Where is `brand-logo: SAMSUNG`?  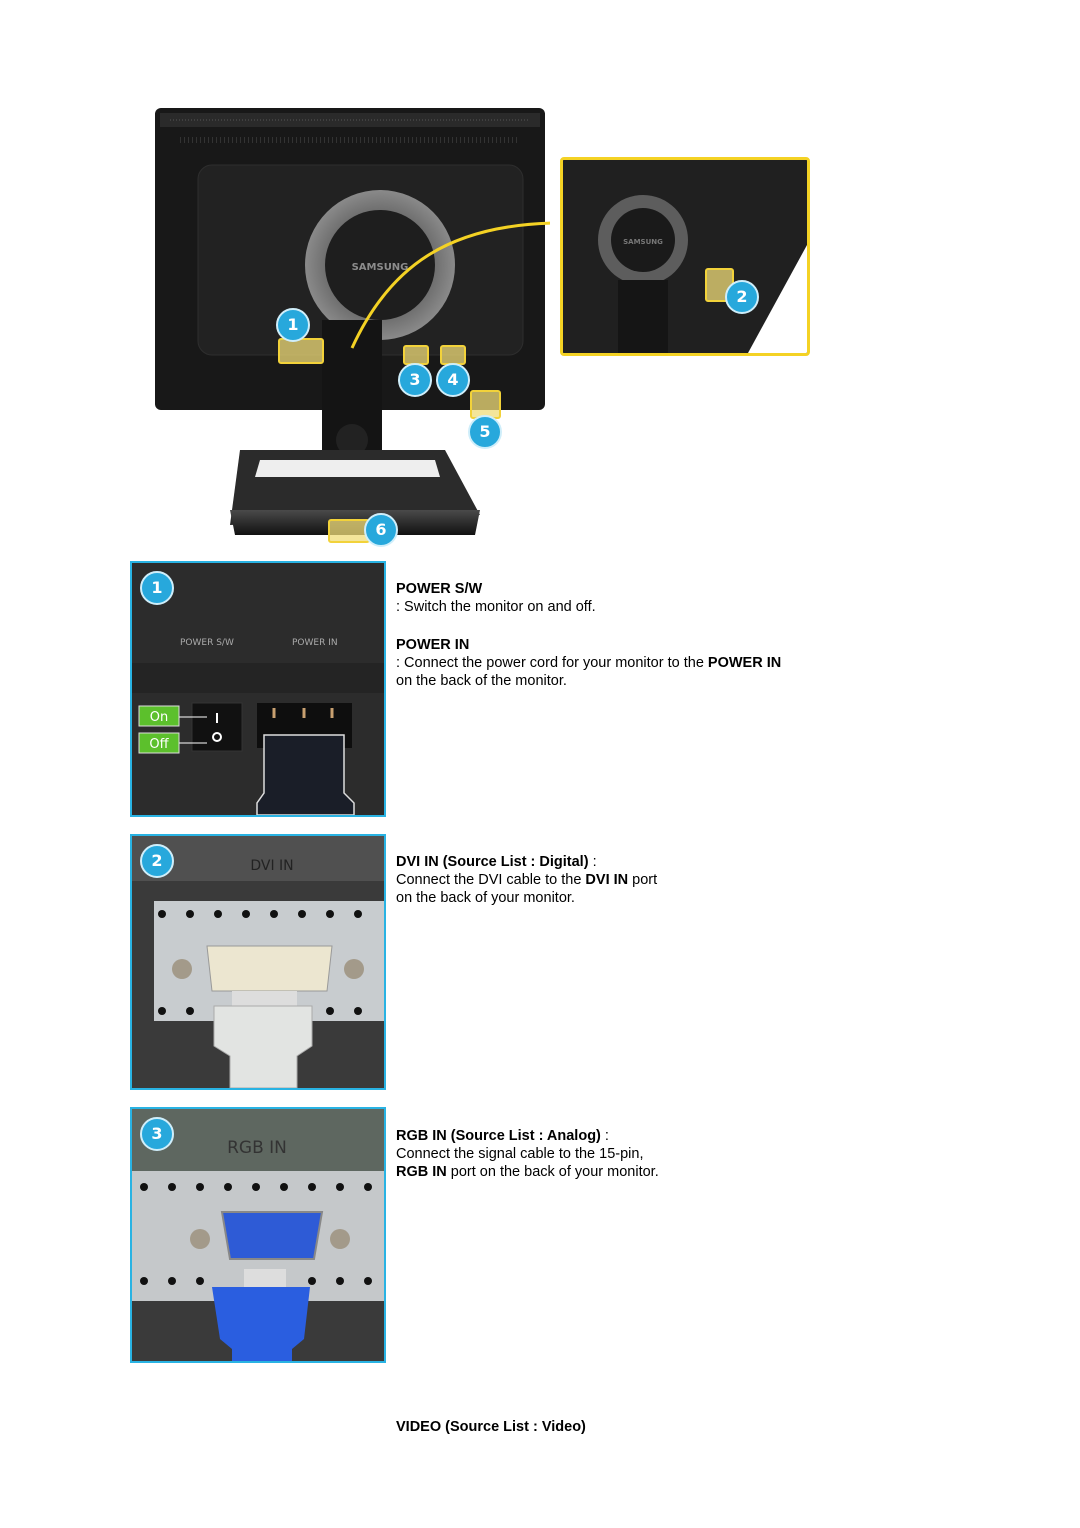
brand-logo: SAMSUNG is located at coordinates (380, 267).